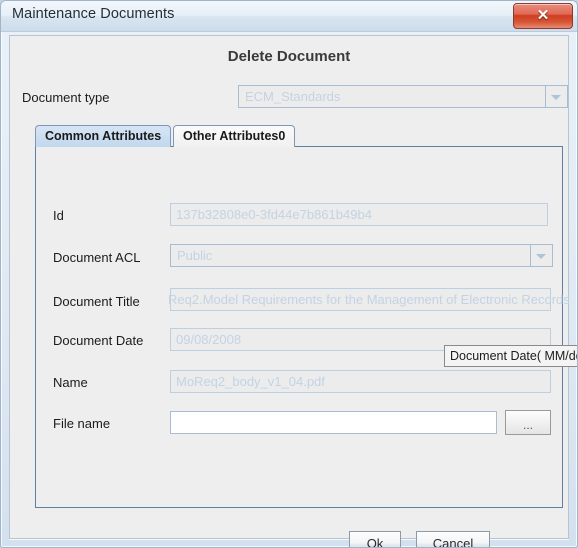  Describe the element at coordinates (93, 14) in the screenshot. I see `window-title: Maintenance Documents` at that location.